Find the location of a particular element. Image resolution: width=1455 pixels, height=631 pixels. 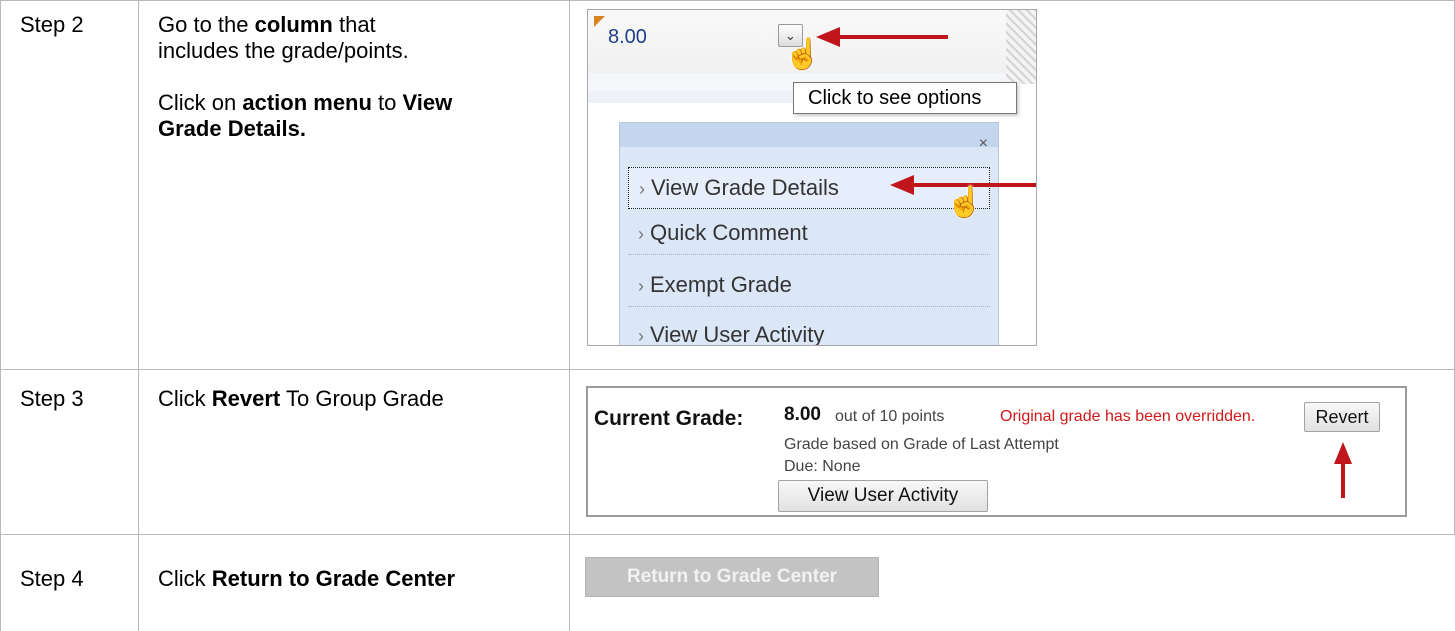

menu-item-quick-comment: › Quick Comment is located at coordinates (809, 234).